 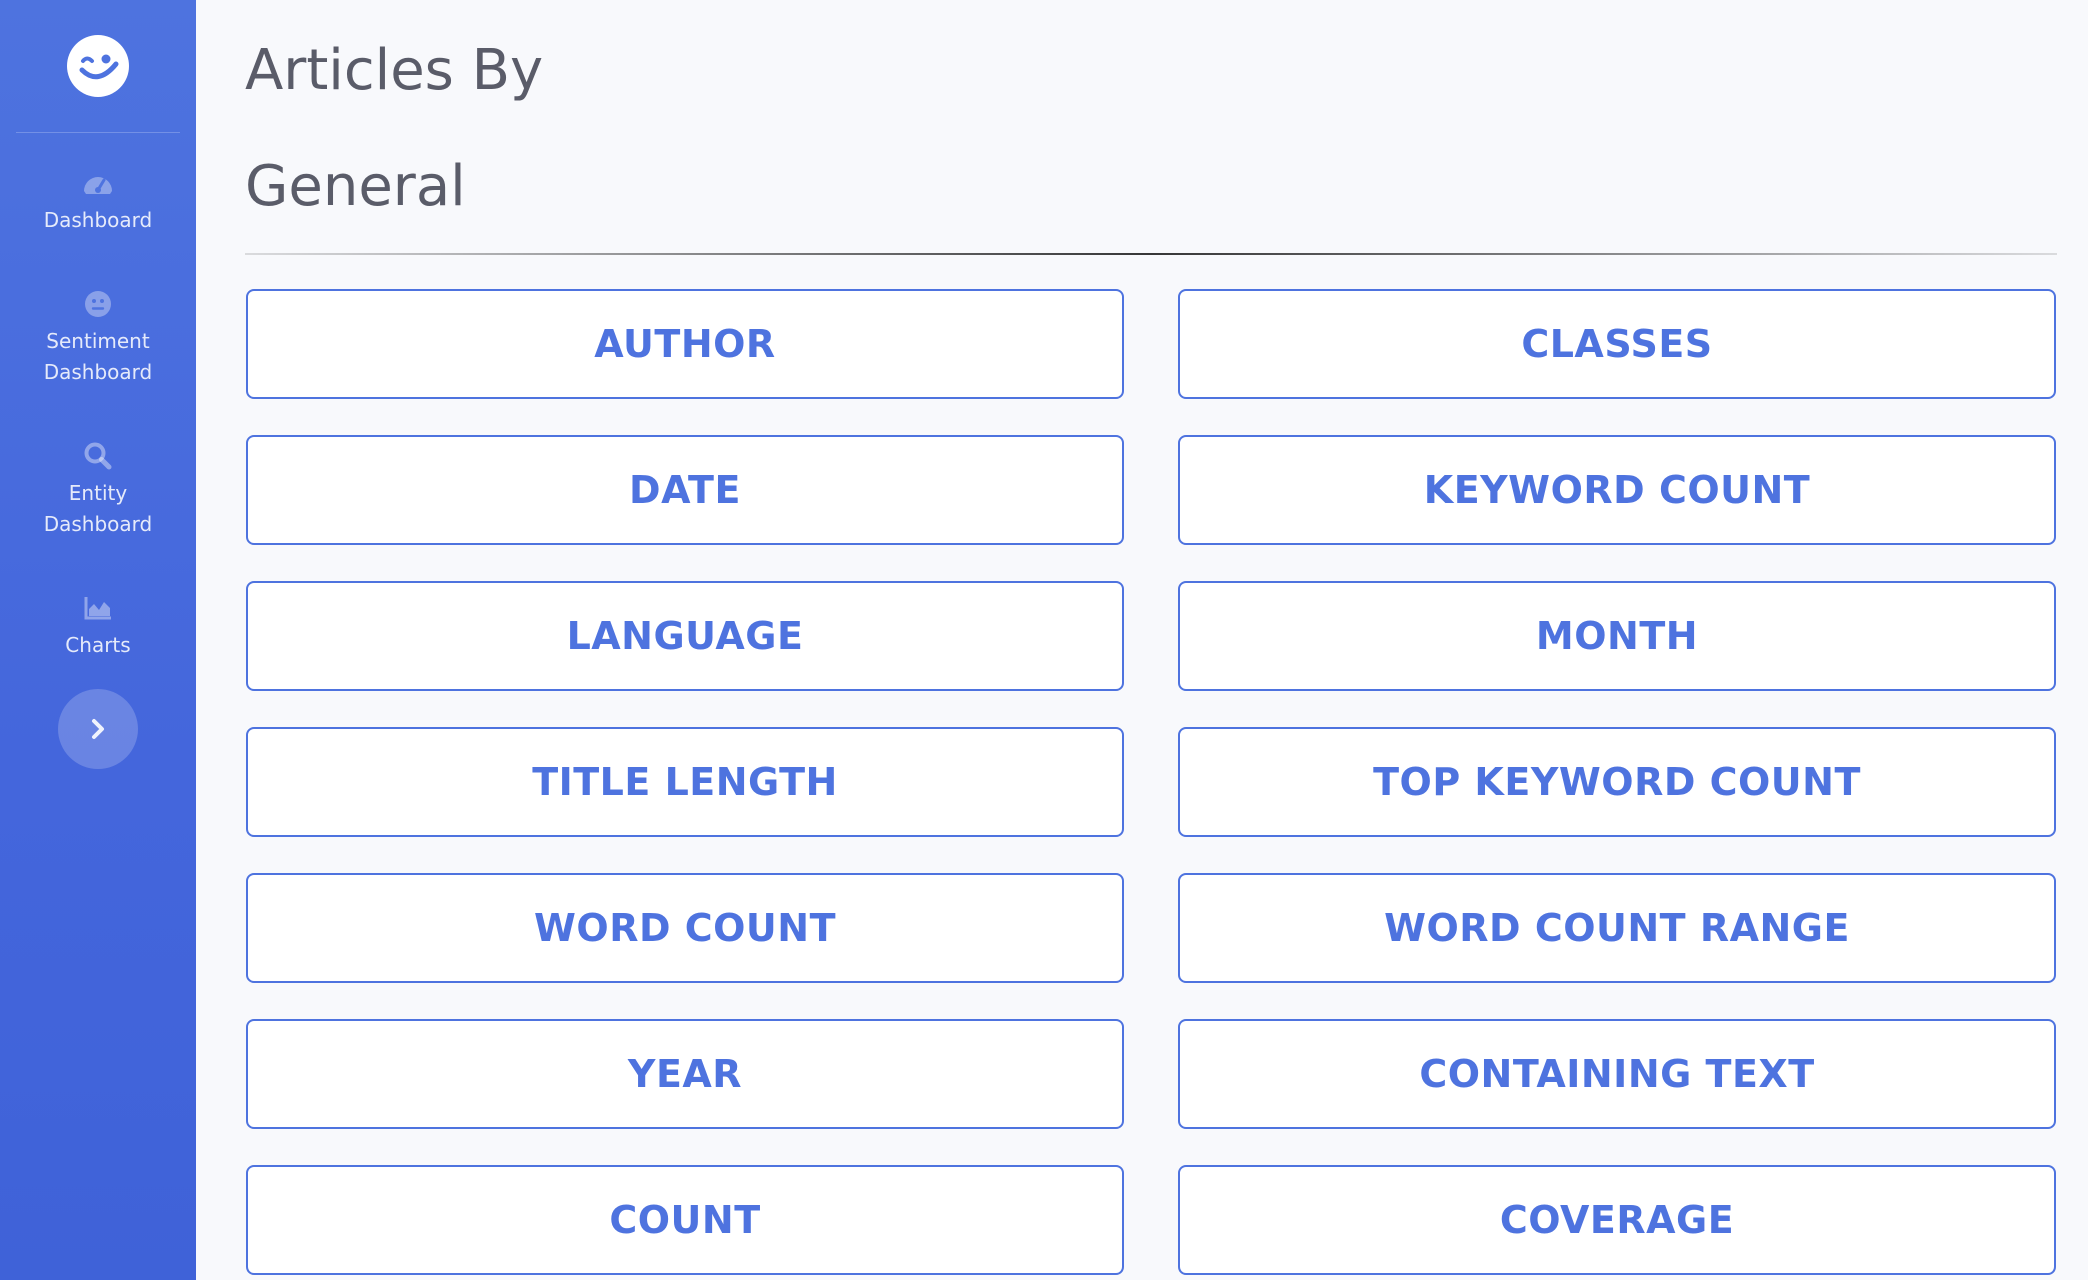 I want to click on sidebar-item-label: Charts, so click(x=98, y=645).